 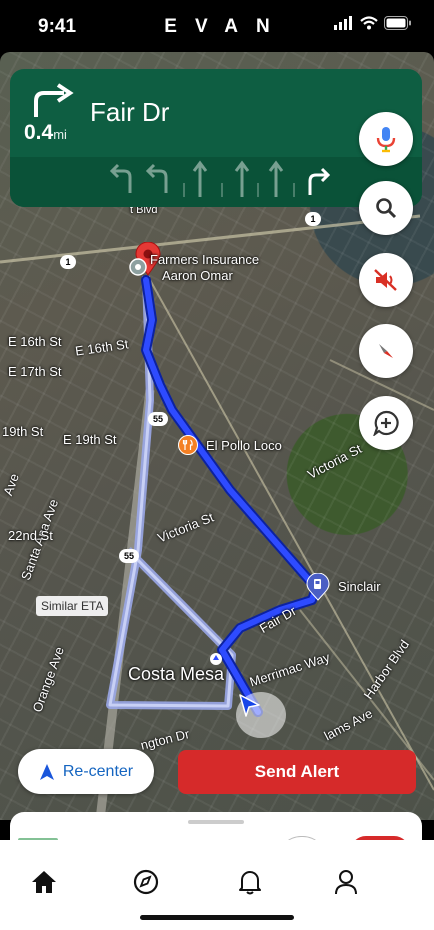 I want to click on map-label: 19th St, so click(x=23, y=431).